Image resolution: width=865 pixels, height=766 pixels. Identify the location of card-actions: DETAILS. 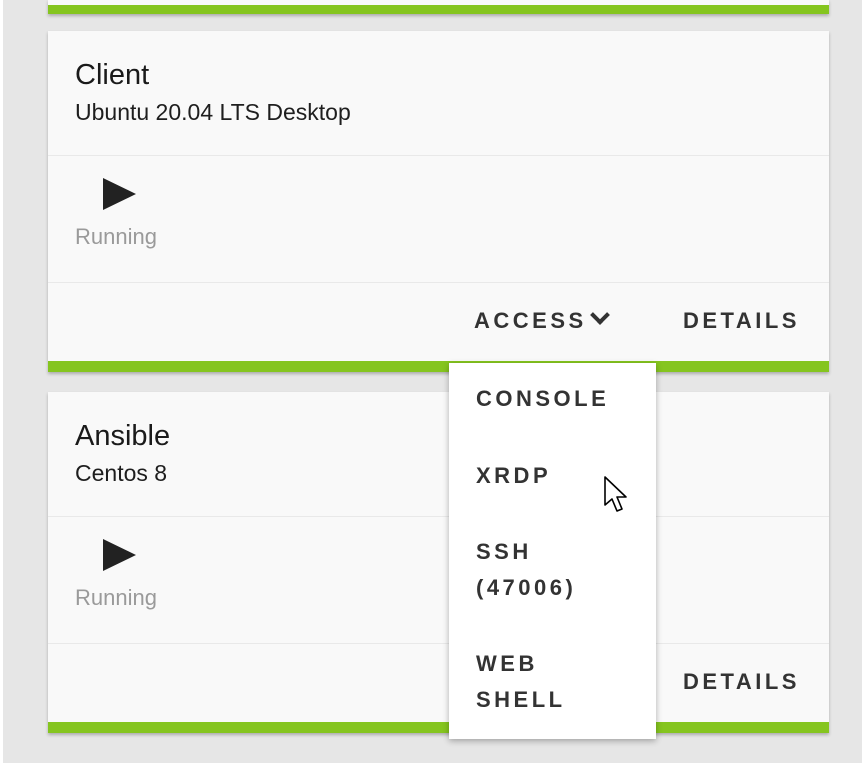
(438, 683).